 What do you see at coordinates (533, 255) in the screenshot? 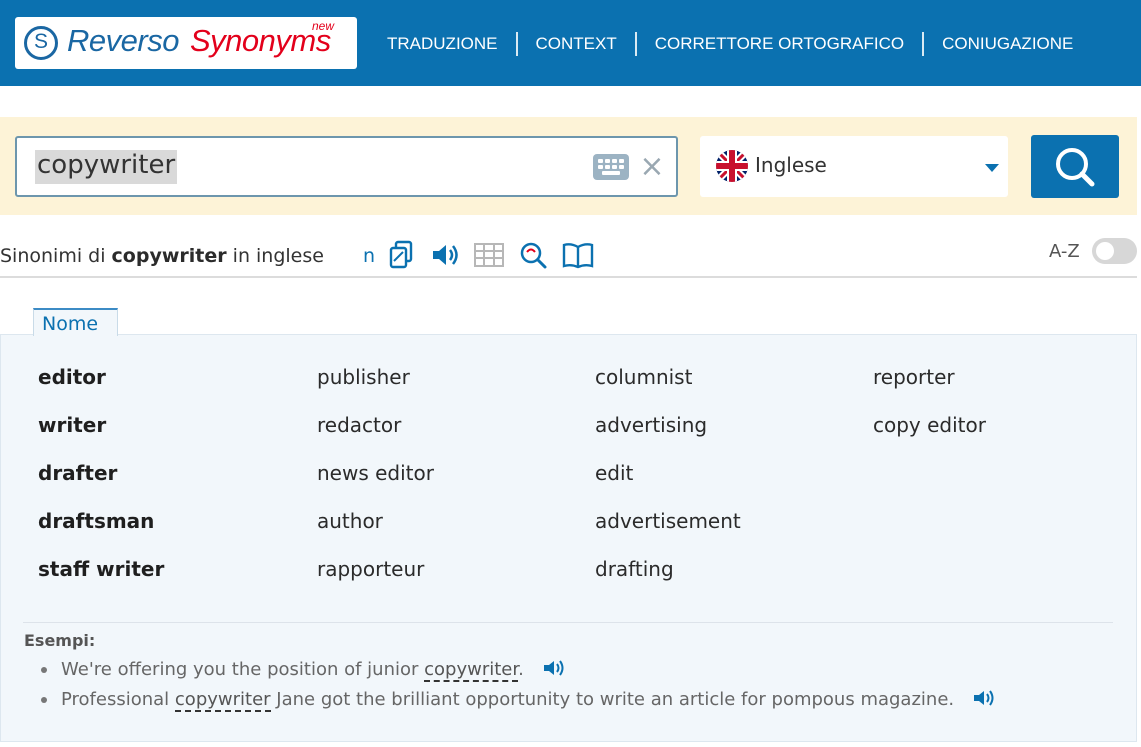
I see `search-zoom-icon` at bounding box center [533, 255].